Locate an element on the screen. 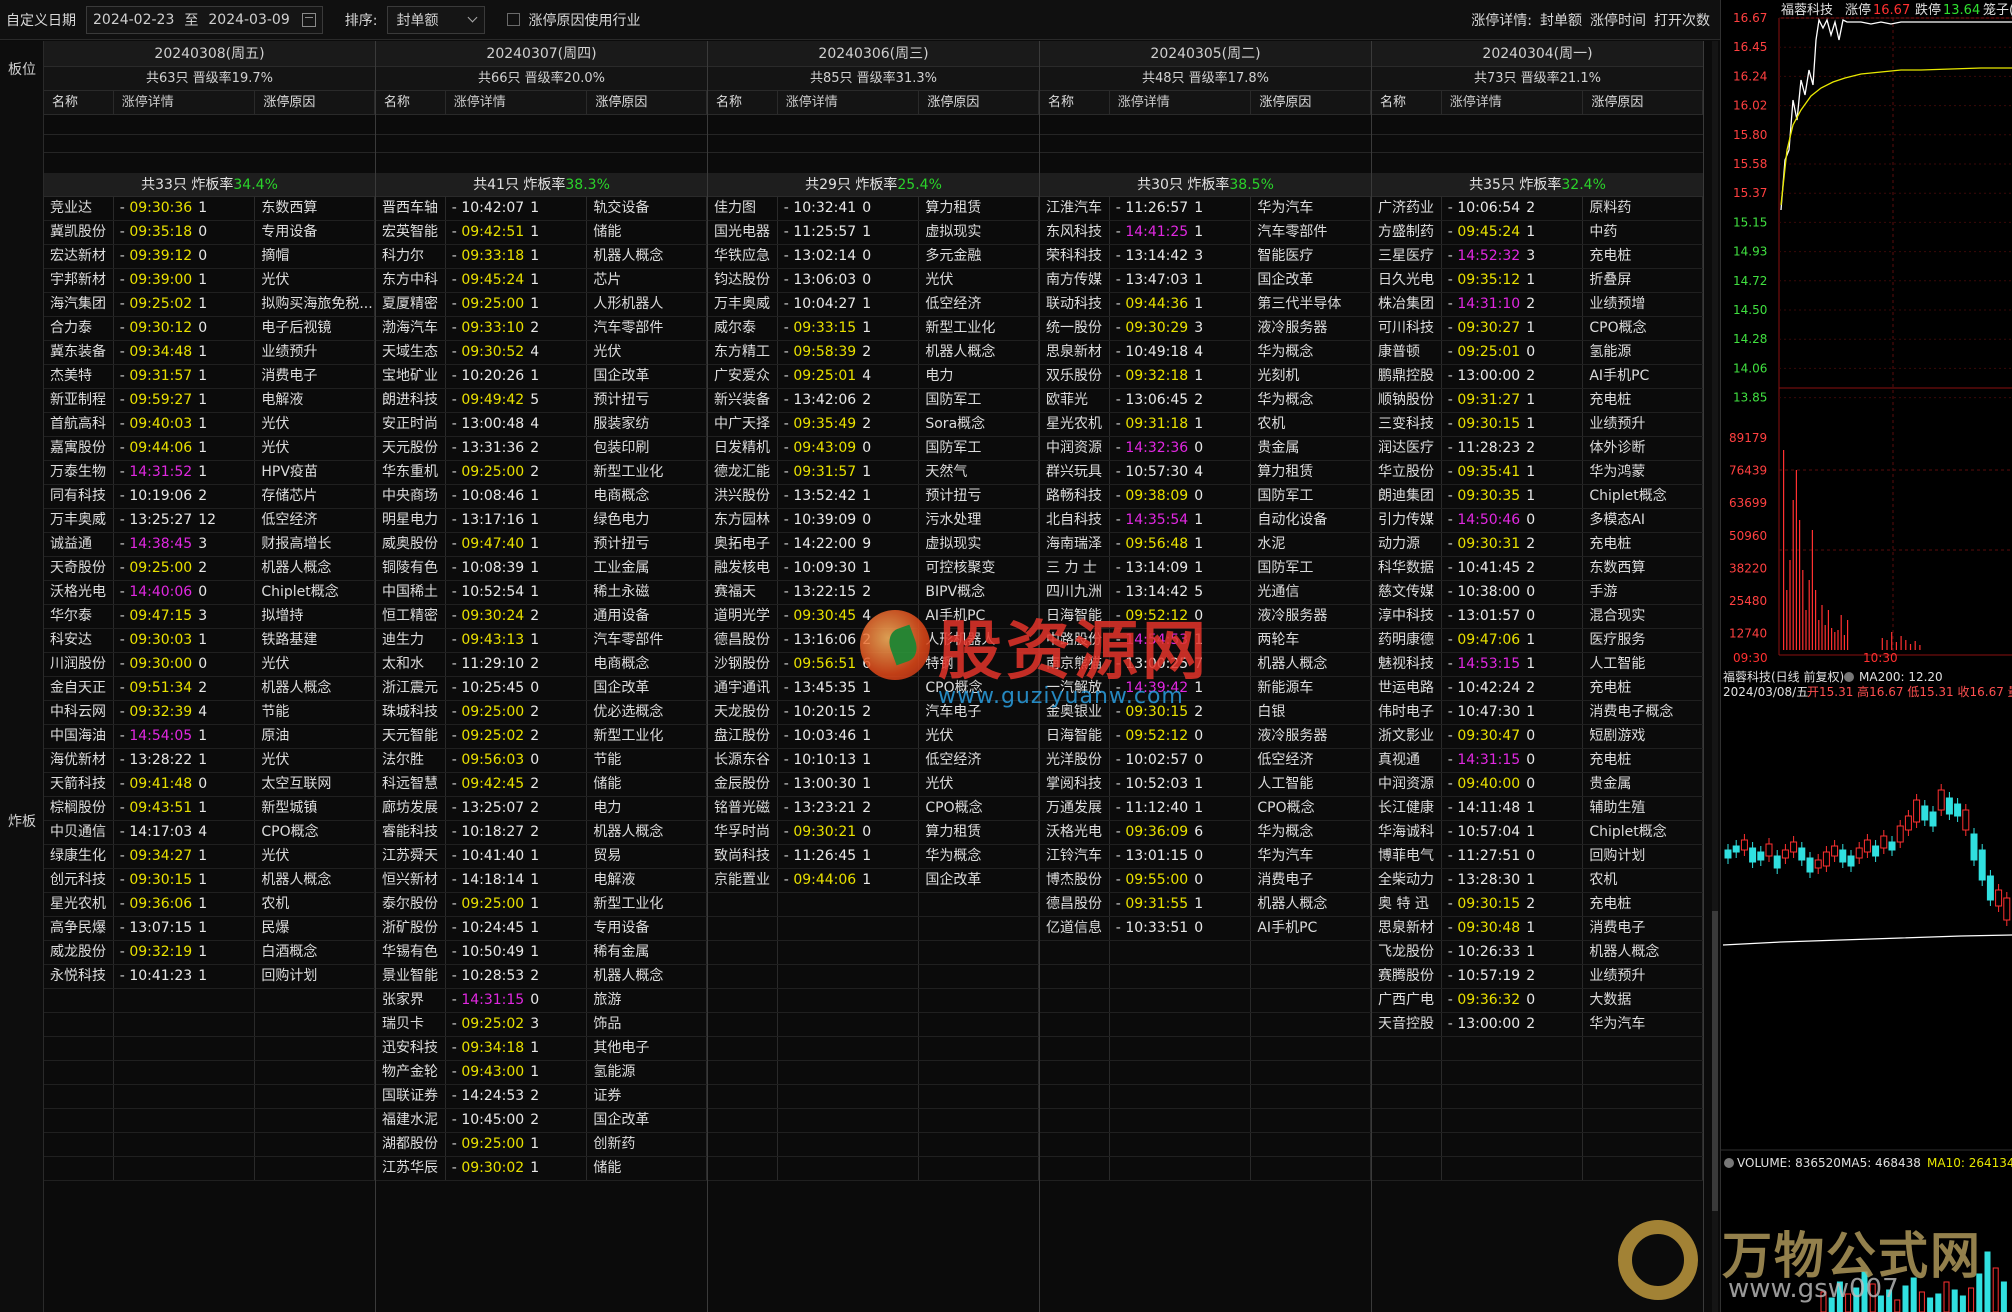 The width and height of the screenshot is (2012, 1312). stock-name: 同有科技 is located at coordinates (79, 496).